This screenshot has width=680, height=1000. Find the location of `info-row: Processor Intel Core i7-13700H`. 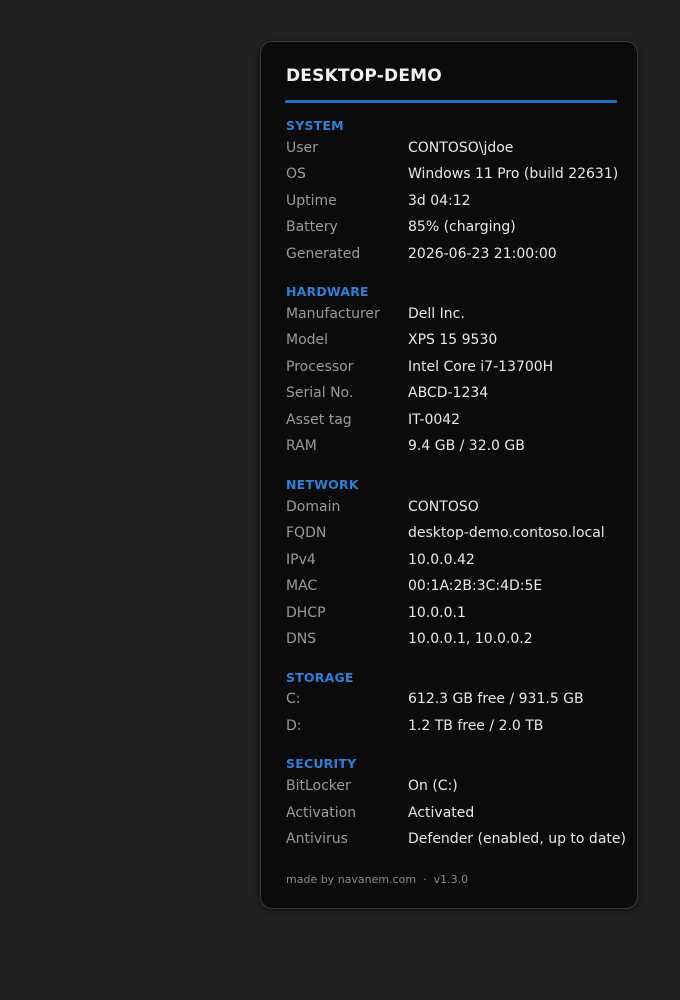

info-row: Processor Intel Core i7-13700H is located at coordinates (456, 370).